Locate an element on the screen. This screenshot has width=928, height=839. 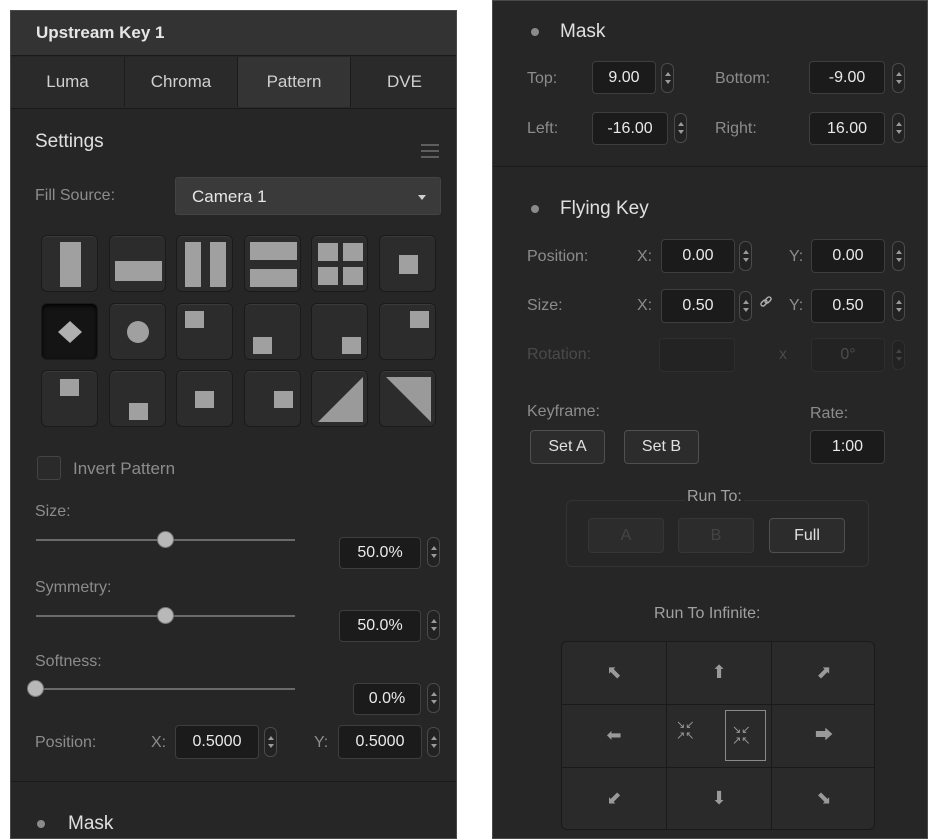
fk-position-x-field: 0.00 is located at coordinates (698, 256).